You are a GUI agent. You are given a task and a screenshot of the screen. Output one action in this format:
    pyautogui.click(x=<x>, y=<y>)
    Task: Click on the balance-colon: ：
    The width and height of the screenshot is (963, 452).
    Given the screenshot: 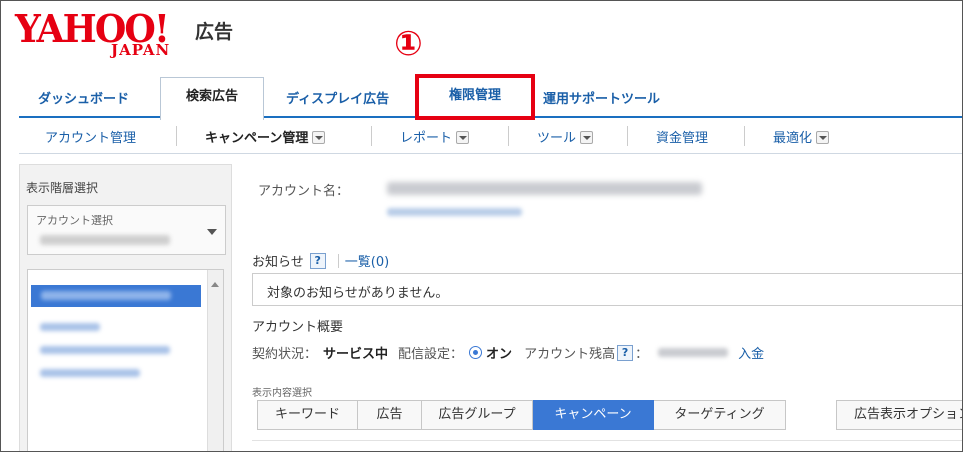 What is the action you would take?
    pyautogui.click(x=642, y=354)
    